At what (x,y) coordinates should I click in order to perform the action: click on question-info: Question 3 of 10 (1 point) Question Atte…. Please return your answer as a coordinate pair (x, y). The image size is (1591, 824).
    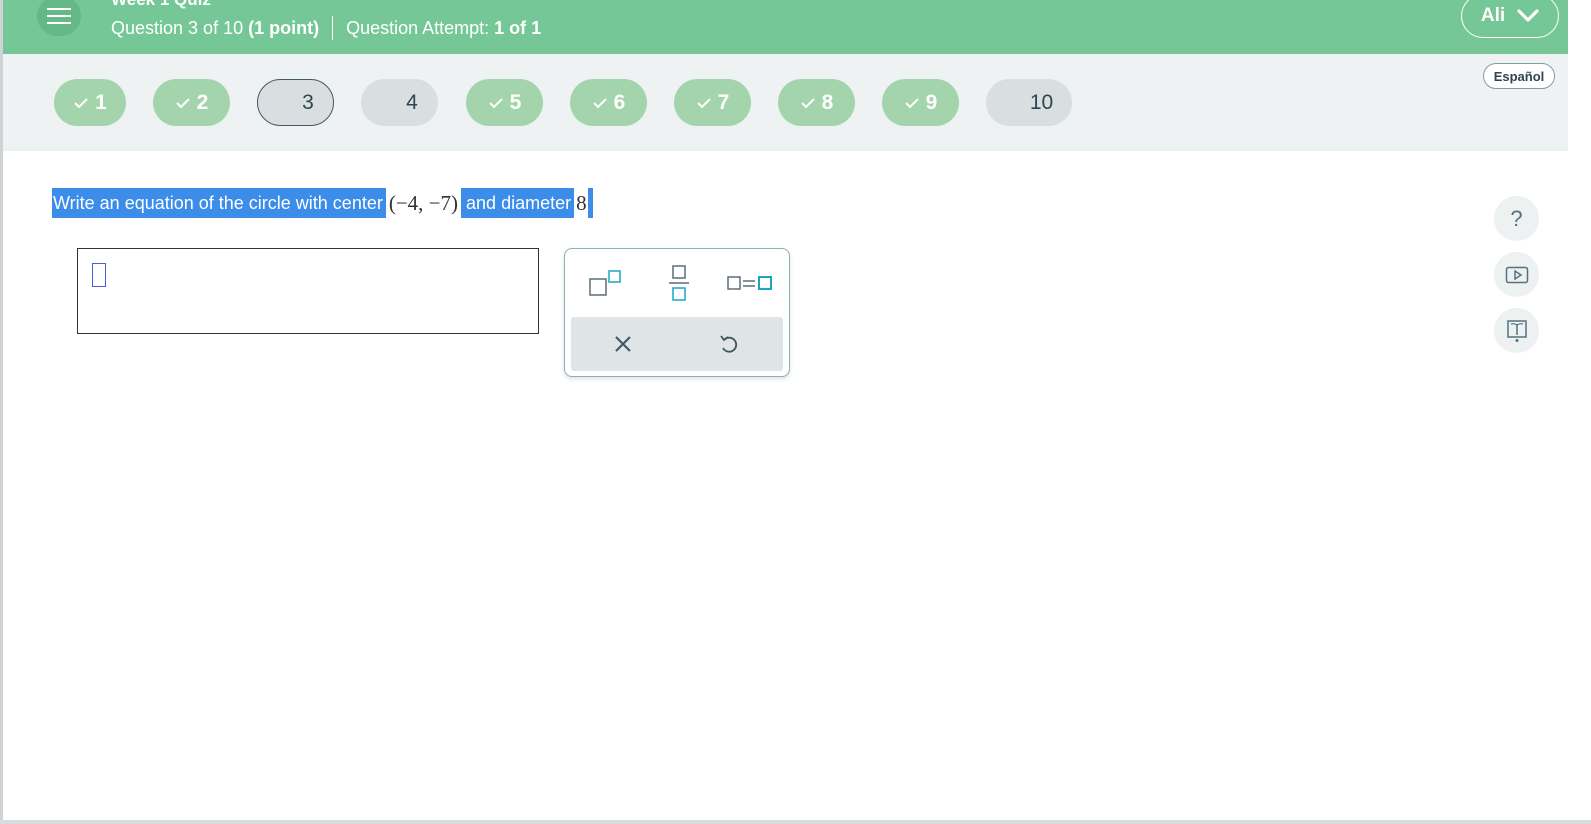
    Looking at the image, I should click on (326, 28).